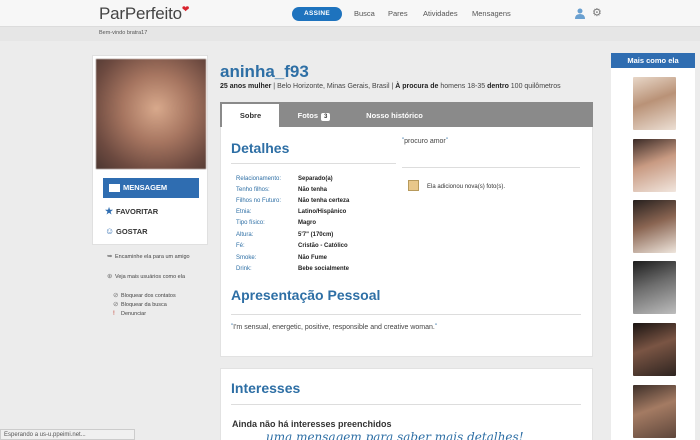 This screenshot has height=440, width=700. I want to click on welcome-text: Bem-vindo bratra17, so click(123, 33).